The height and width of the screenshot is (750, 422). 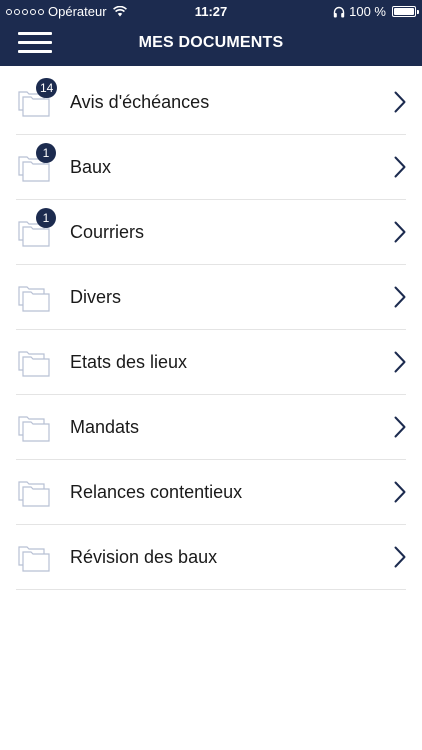 What do you see at coordinates (211, 427) in the screenshot?
I see `list-item: Mandats` at bounding box center [211, 427].